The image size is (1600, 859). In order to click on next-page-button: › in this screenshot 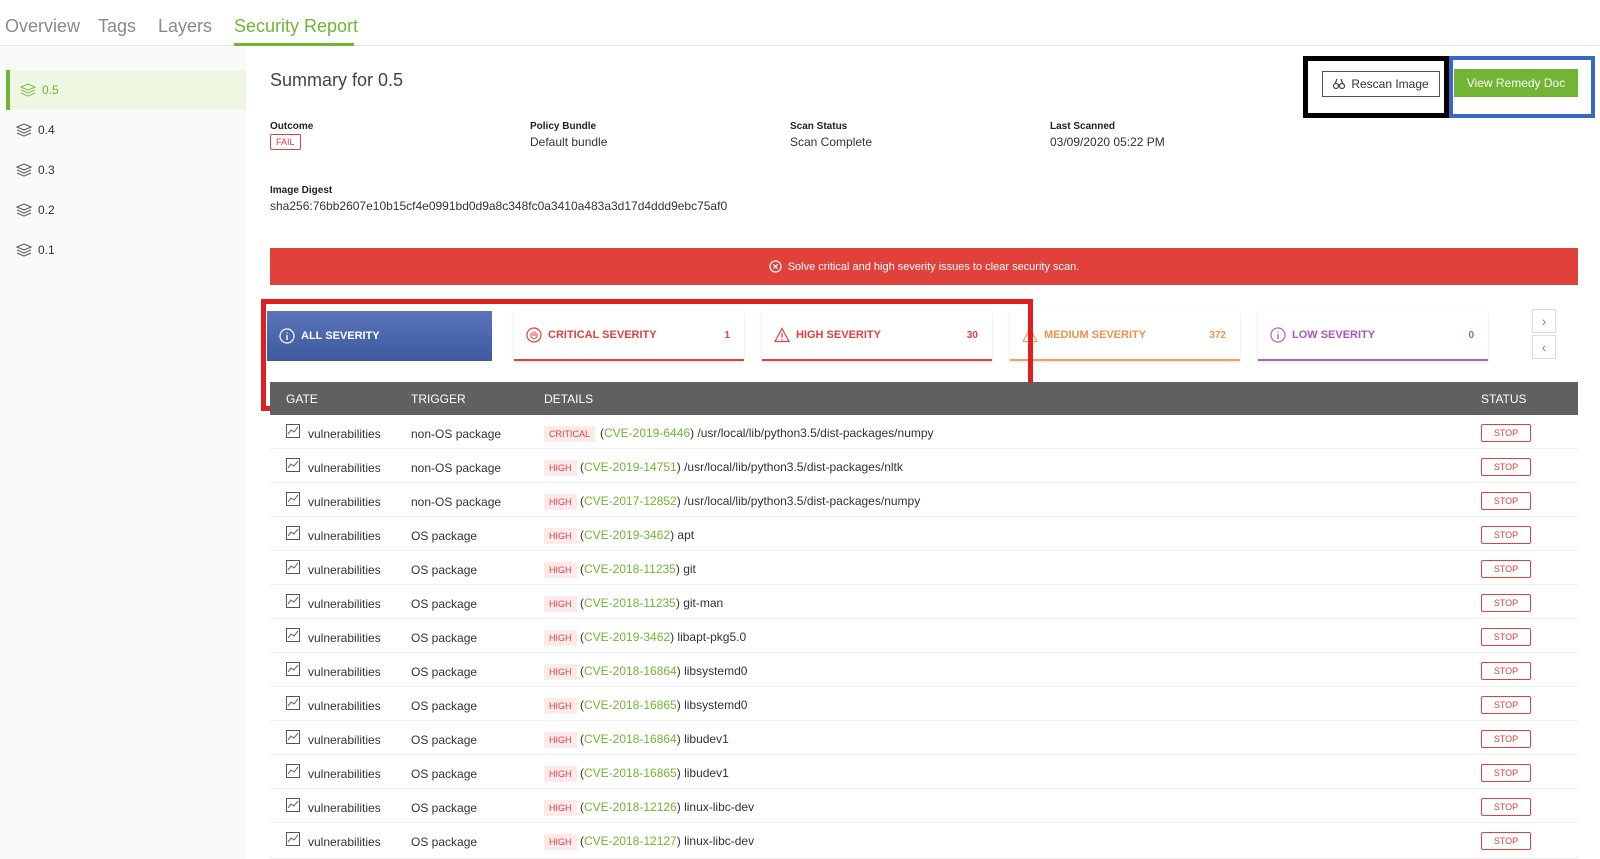, I will do `click(1544, 321)`.